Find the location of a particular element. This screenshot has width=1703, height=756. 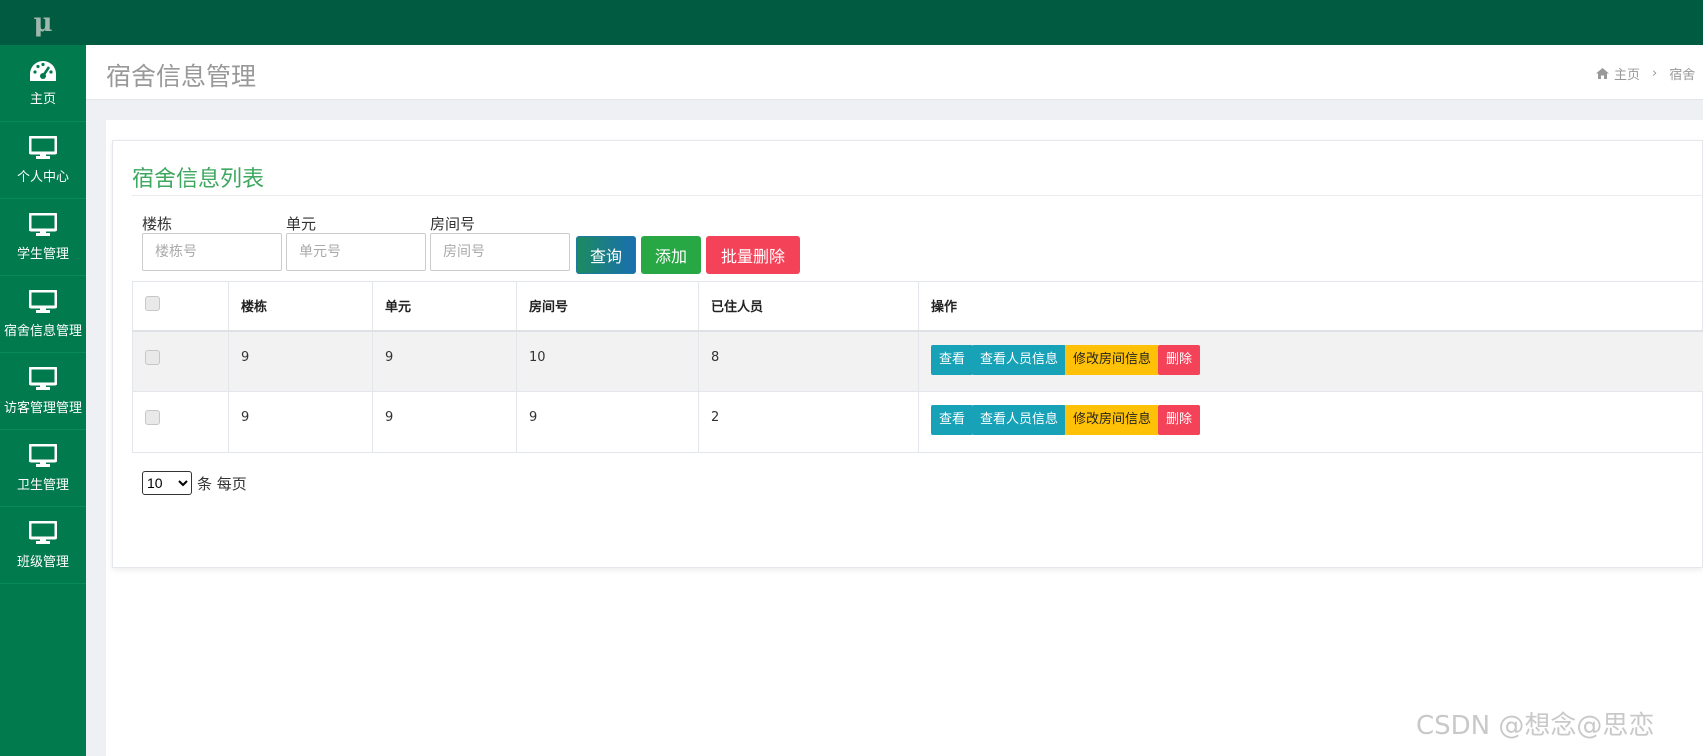

table-row: 9 9 9 2 查看 查看人员信息 修改房间信息 删除 is located at coordinates (917, 422).